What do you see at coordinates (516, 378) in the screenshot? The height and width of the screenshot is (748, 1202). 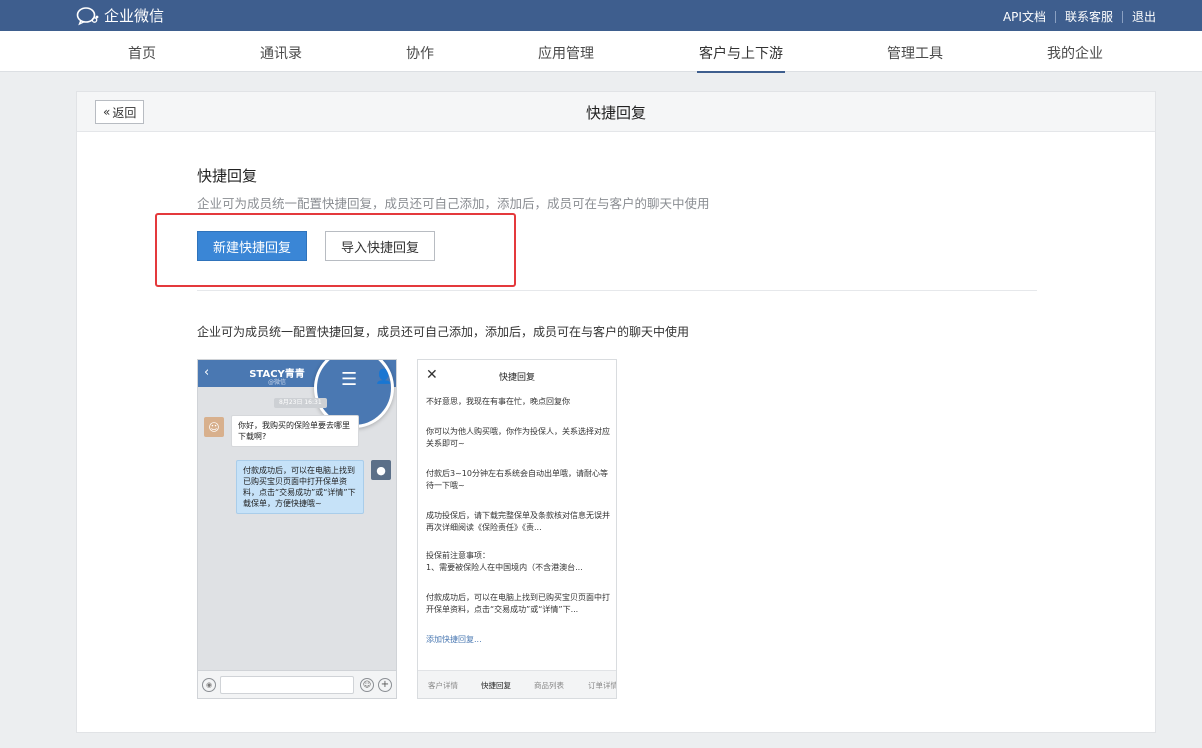 I see `quick-reply-title: 快捷回复` at bounding box center [516, 378].